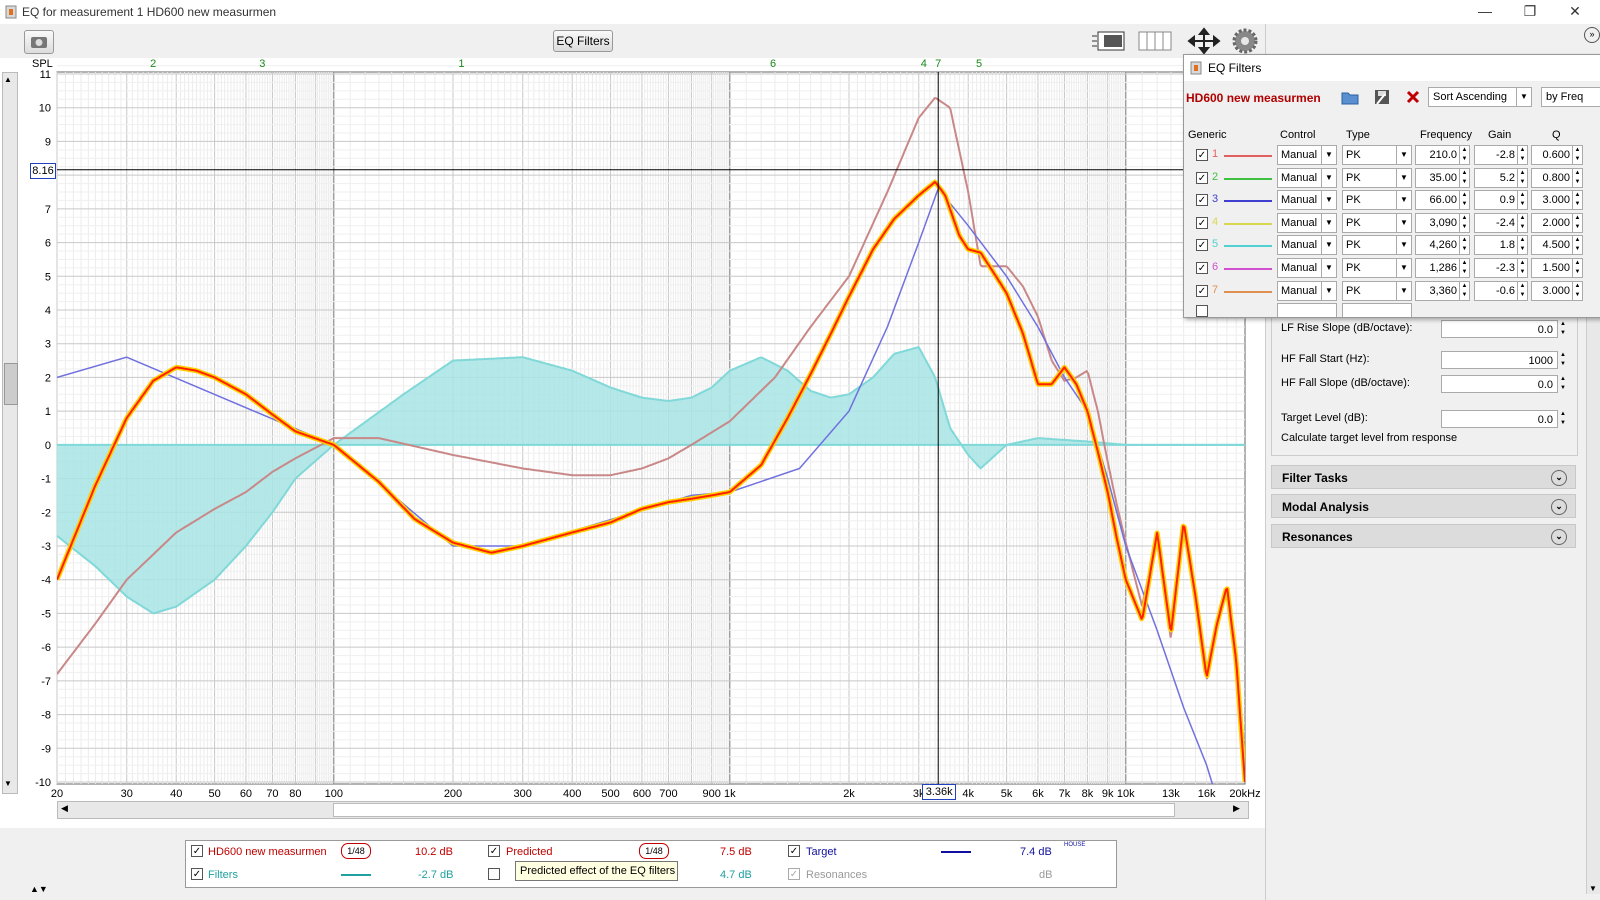 The width and height of the screenshot is (1600, 900). Describe the element at coordinates (39, 42) in the screenshot. I see `camera-button` at that location.